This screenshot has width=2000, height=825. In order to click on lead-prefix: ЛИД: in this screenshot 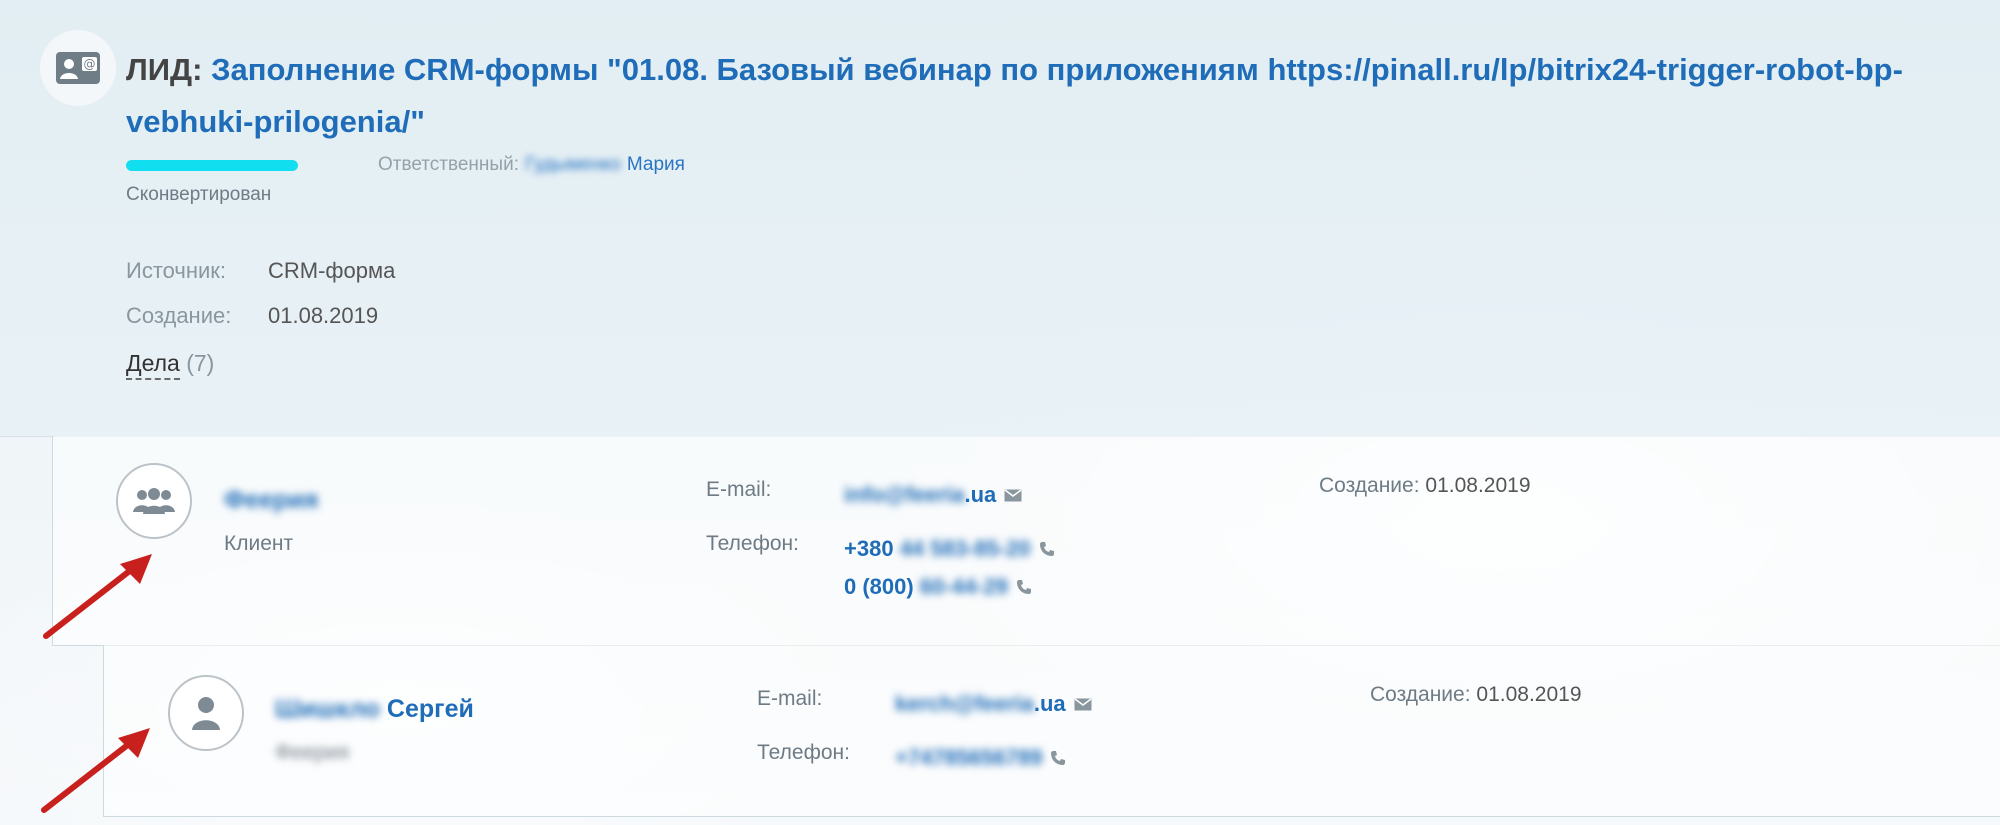, I will do `click(164, 69)`.